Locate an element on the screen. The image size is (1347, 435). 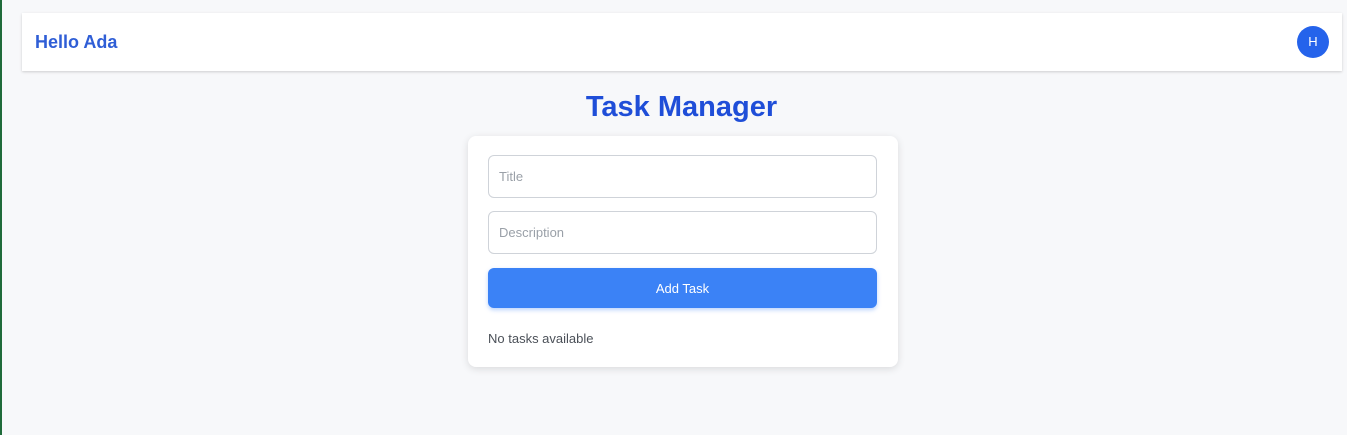
description-input is located at coordinates (682, 232).